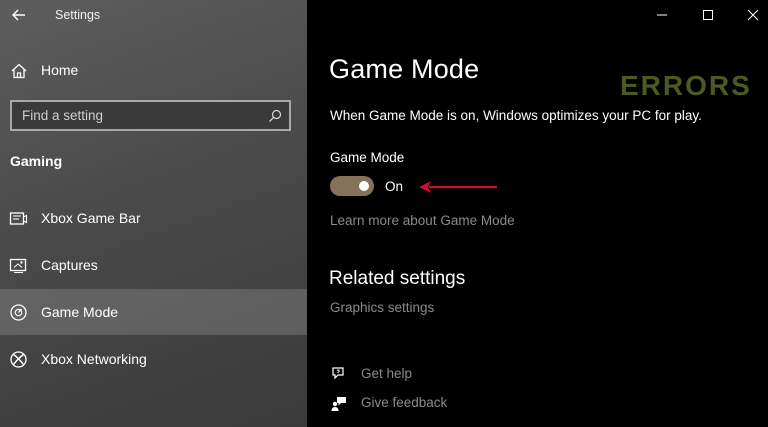 The height and width of the screenshot is (427, 768). I want to click on toggle-knob, so click(364, 186).